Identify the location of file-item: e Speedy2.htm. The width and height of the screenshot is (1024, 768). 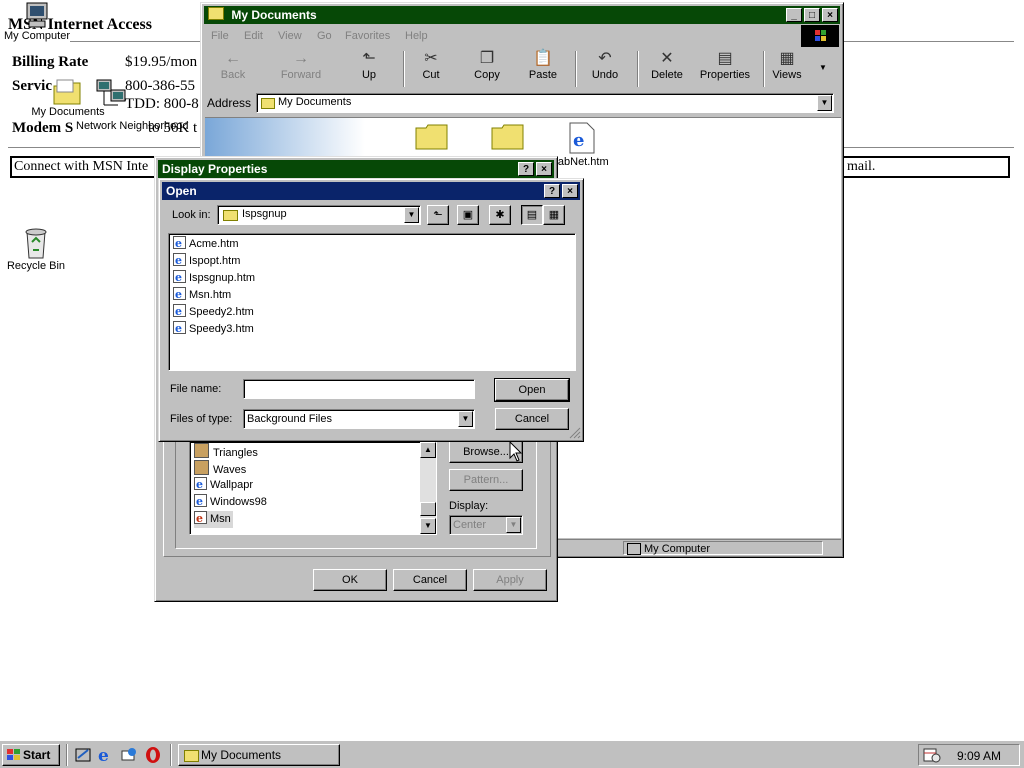
(213, 312).